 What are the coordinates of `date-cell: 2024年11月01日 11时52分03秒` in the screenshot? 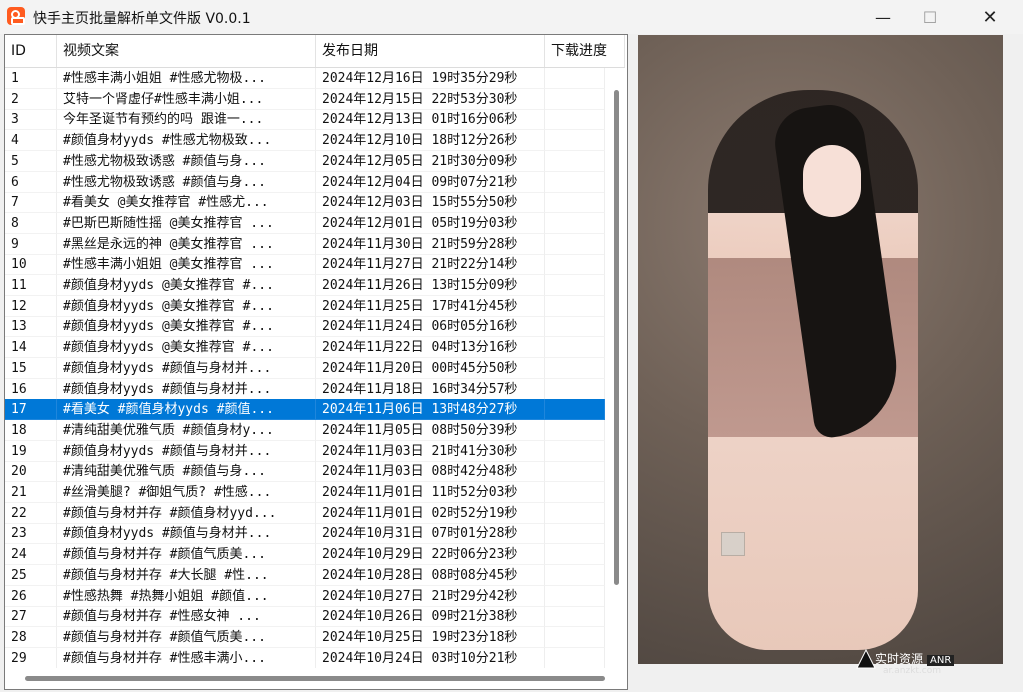 It's located at (430, 492).